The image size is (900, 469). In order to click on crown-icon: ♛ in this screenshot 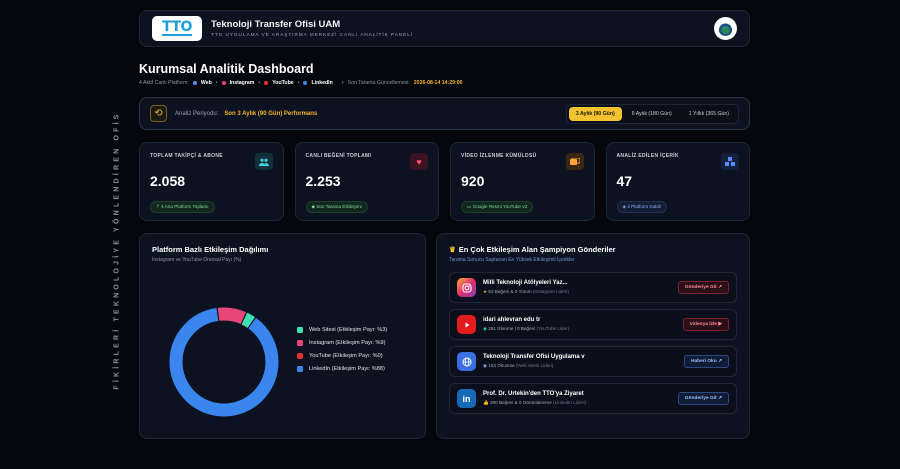, I will do `click(452, 249)`.